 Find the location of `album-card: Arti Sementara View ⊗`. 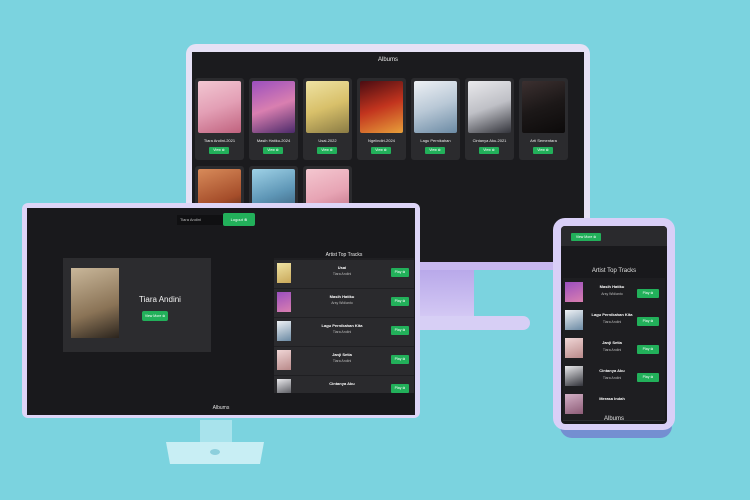

album-card: Arti Sementara View ⊗ is located at coordinates (543, 119).